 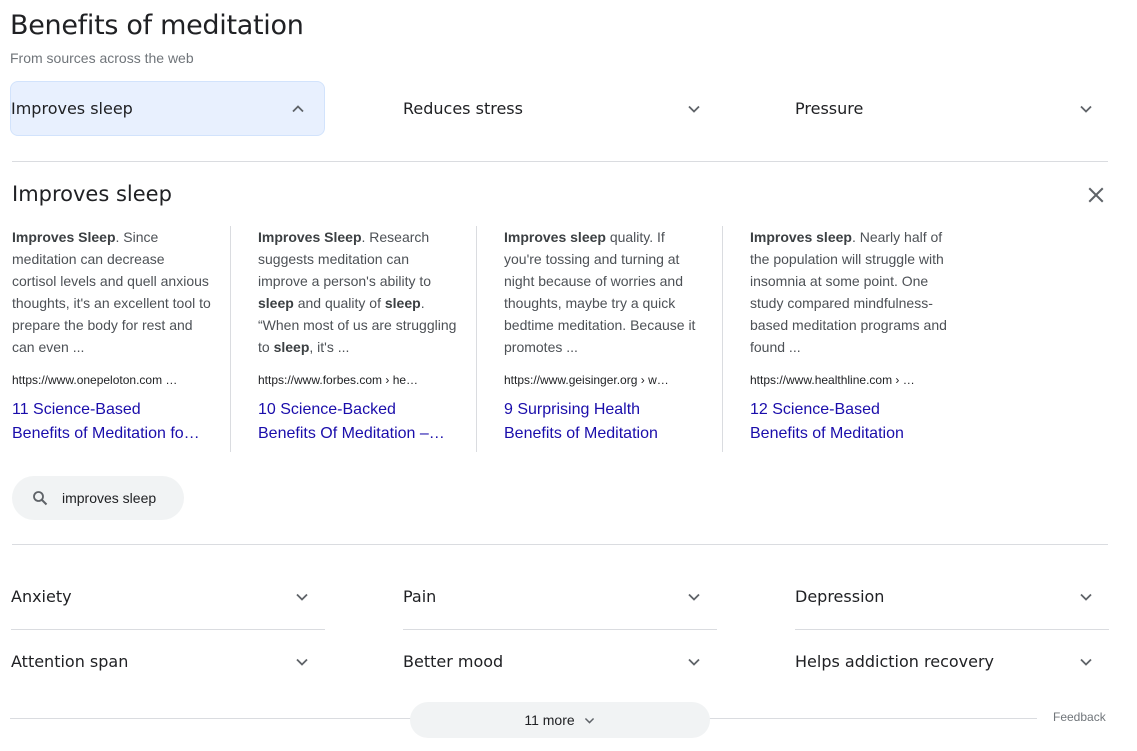 I want to click on accordion-label: Depression, so click(x=840, y=596).